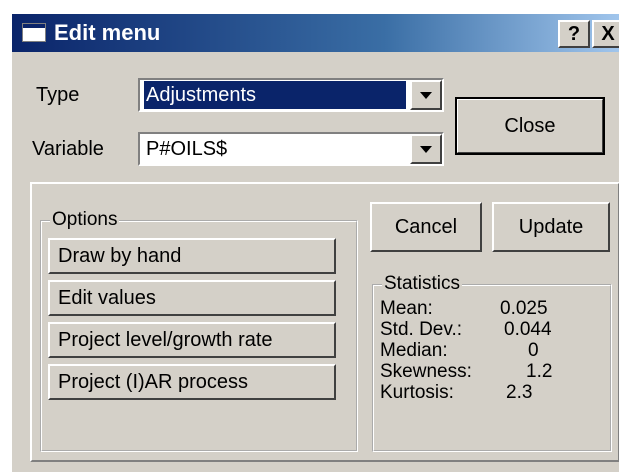  I want to click on project-level-growth-rate-button: Project level/growth rate, so click(192, 340).